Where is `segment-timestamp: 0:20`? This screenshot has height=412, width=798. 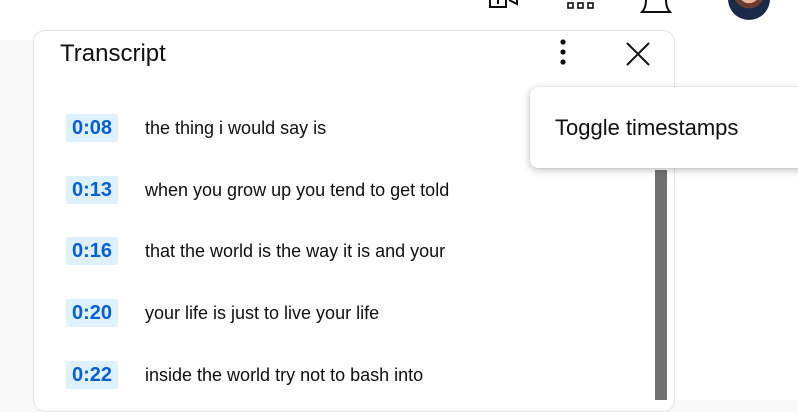 segment-timestamp: 0:20 is located at coordinates (92, 313).